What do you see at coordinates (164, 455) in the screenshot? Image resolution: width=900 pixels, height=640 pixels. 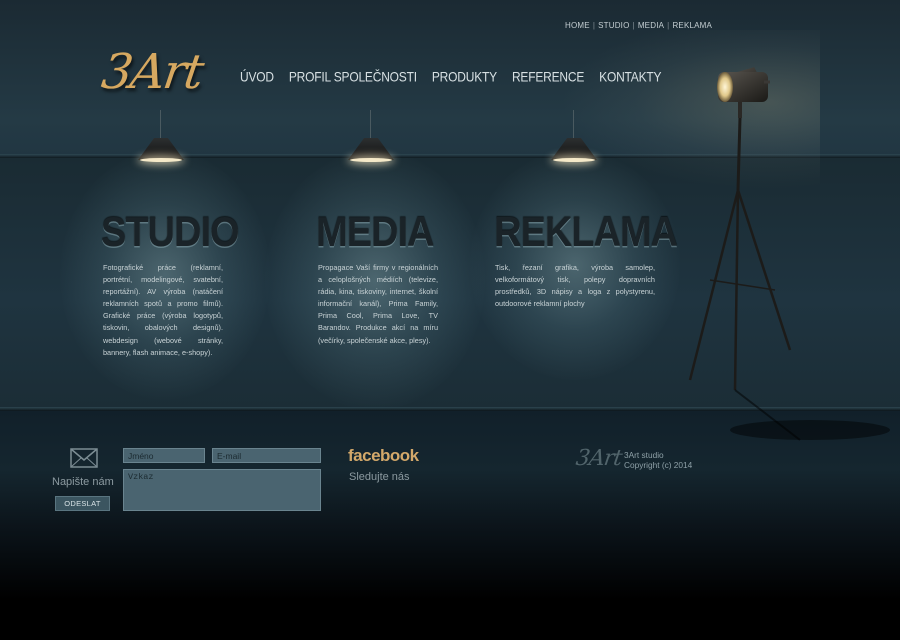 I see `name-input: Jméno` at bounding box center [164, 455].